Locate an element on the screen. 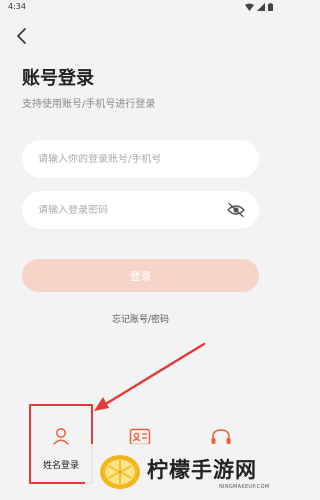  name-login-option: 姓名登录 is located at coordinates (61, 444).